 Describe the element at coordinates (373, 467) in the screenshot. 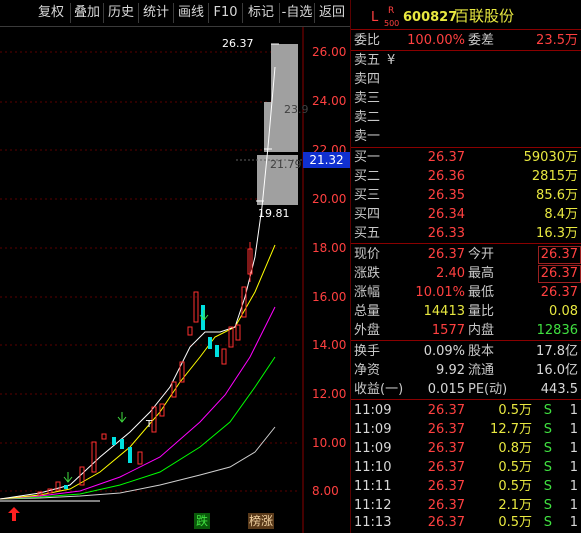

I see `tick-time: 11:10` at that location.